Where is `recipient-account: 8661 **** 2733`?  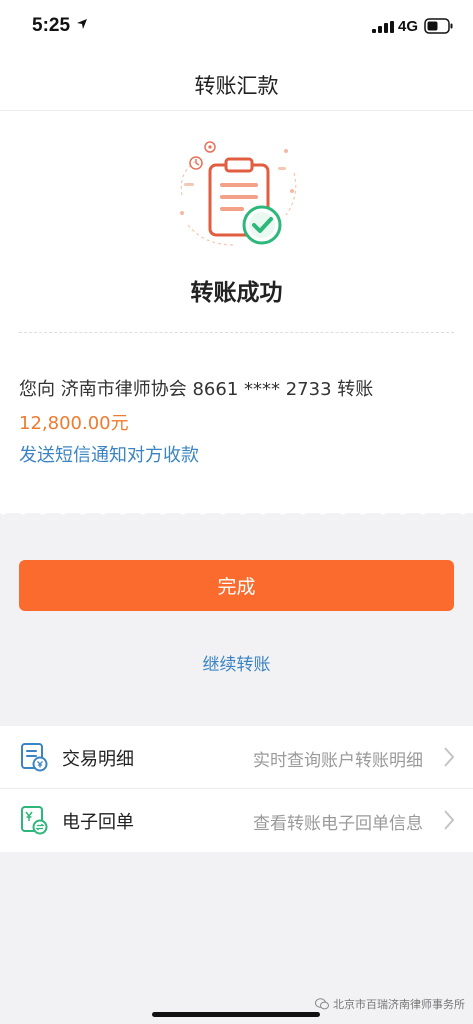 recipient-account: 8661 **** 2733 is located at coordinates (262, 389).